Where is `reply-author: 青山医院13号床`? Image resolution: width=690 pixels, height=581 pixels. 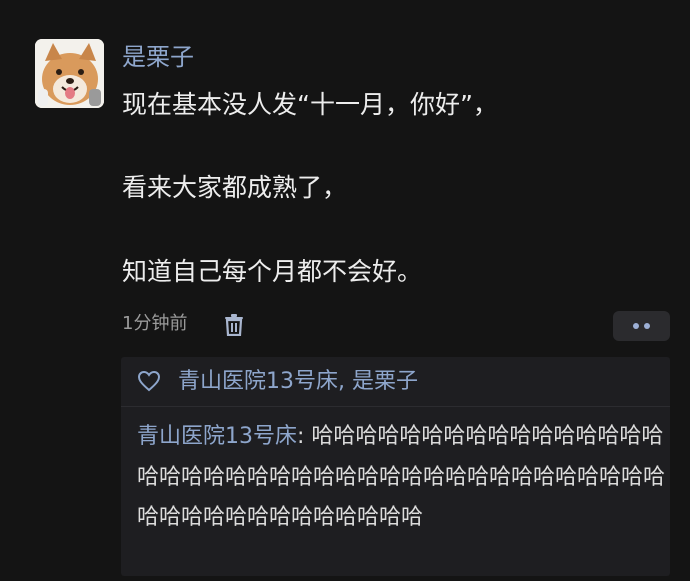 reply-author: 青山医院13号床 is located at coordinates (217, 436).